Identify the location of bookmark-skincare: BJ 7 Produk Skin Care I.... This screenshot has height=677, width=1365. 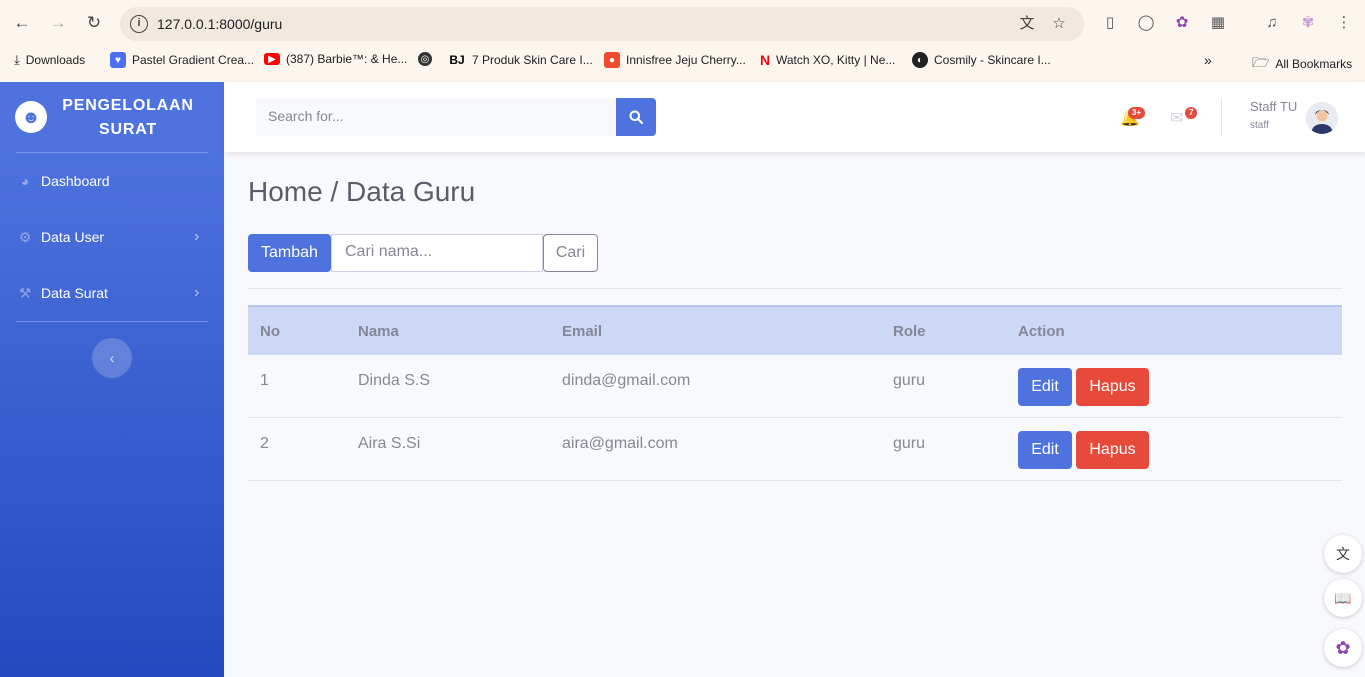
(520, 60).